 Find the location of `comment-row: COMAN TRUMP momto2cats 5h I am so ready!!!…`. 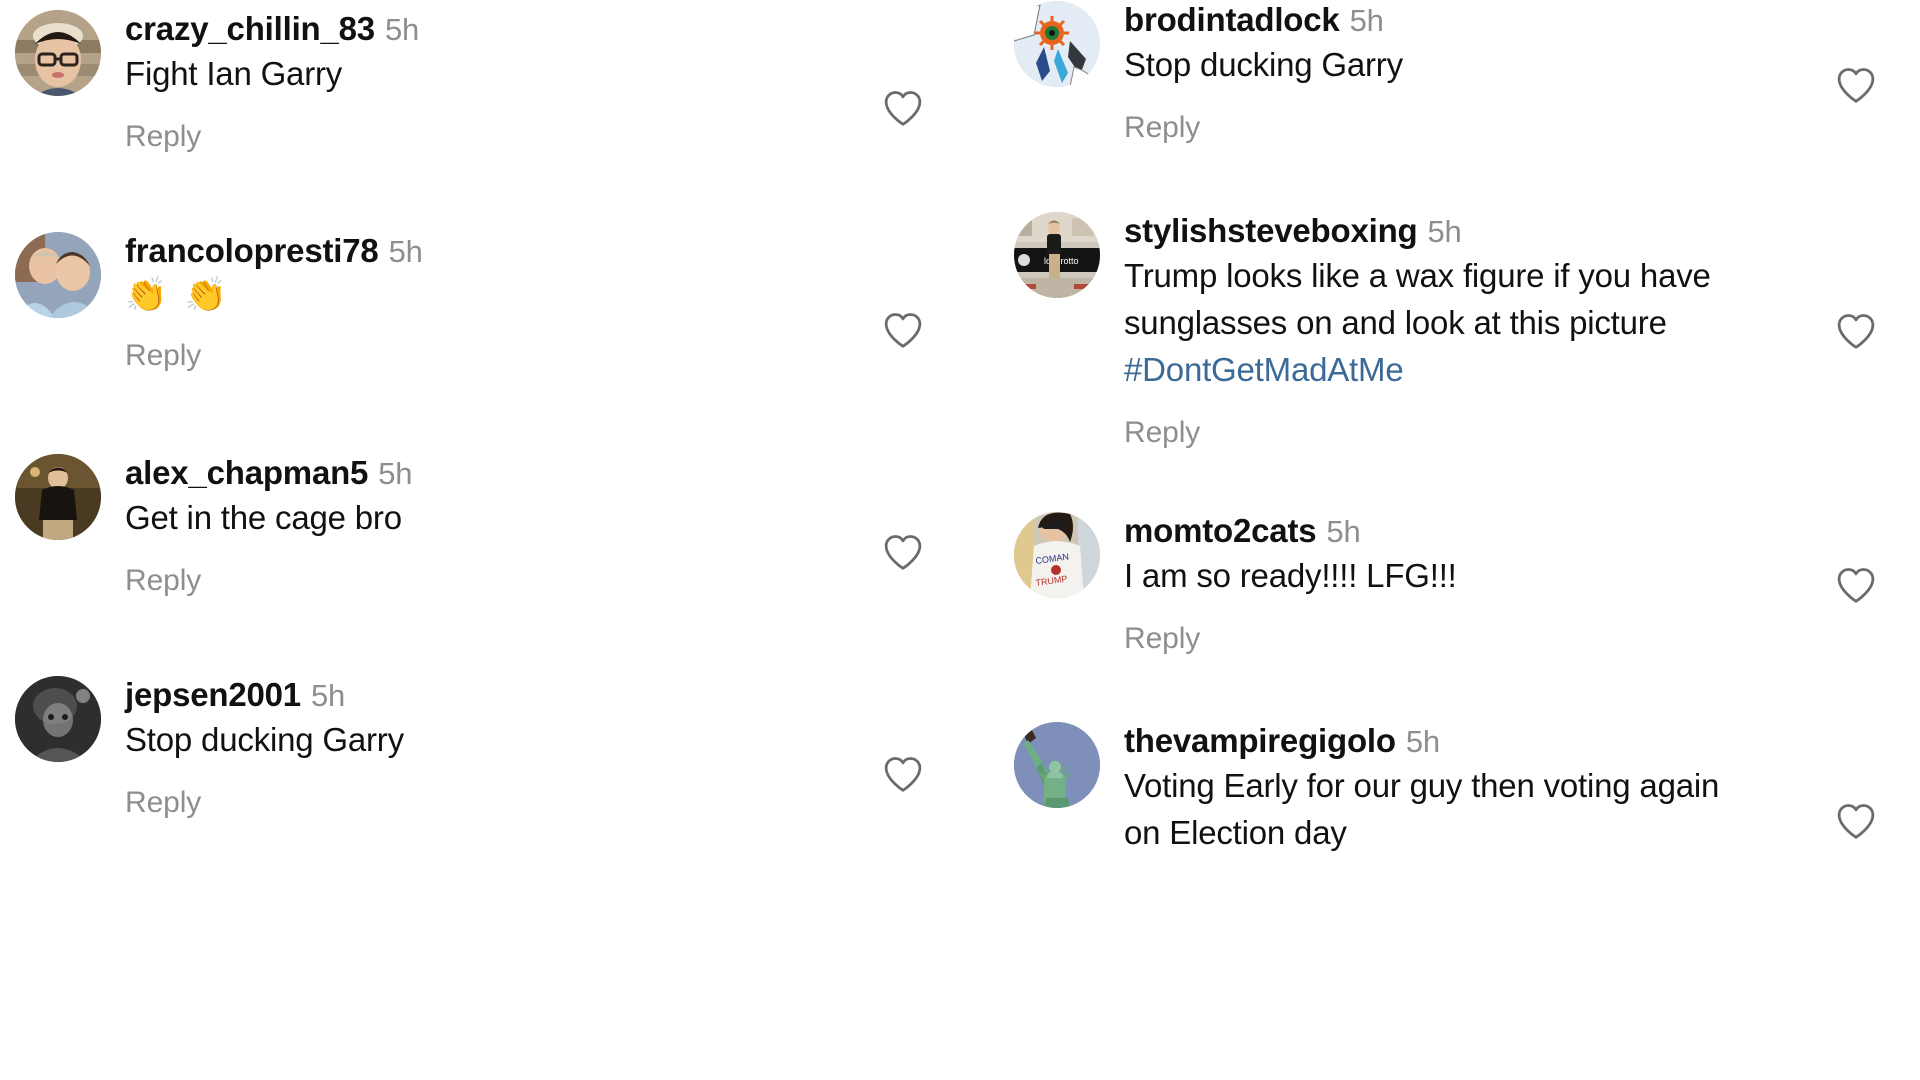

comment-row: COMAN TRUMP momto2cats 5h I am so ready!!!… is located at coordinates (1460, 584).